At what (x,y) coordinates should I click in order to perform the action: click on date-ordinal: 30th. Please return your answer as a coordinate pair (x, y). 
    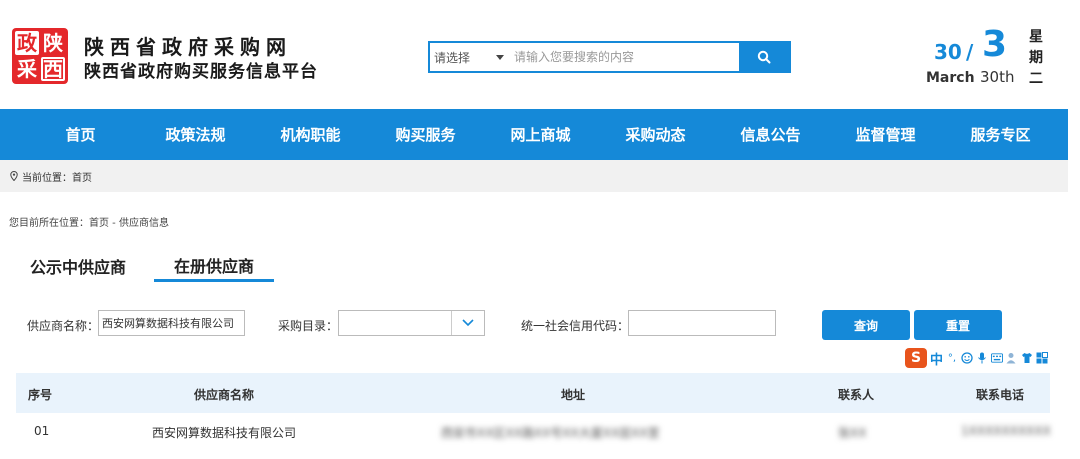
    Looking at the image, I should click on (997, 77).